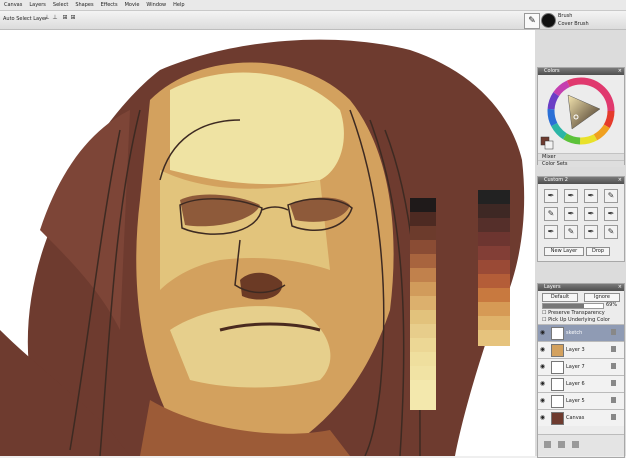  What do you see at coordinates (37, 5) in the screenshot?
I see `menu-layers: Layers` at bounding box center [37, 5].